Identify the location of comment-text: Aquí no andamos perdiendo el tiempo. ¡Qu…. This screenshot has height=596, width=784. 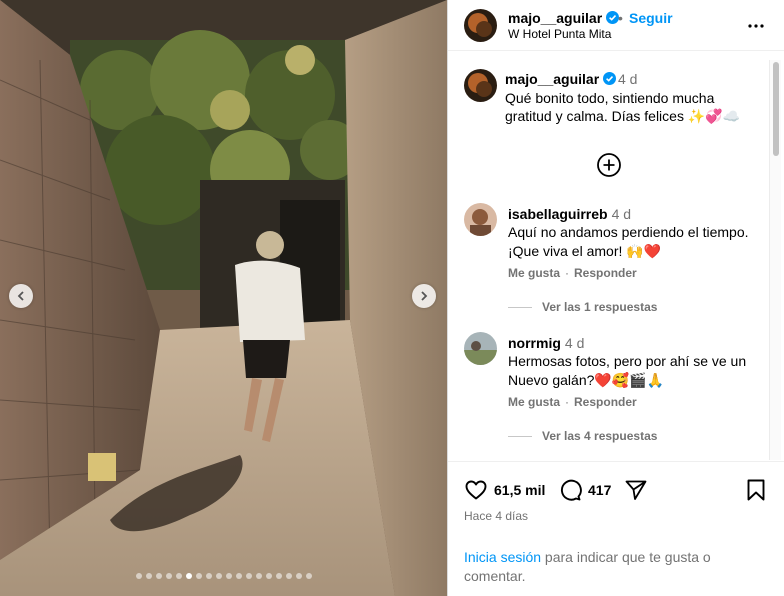
(628, 241).